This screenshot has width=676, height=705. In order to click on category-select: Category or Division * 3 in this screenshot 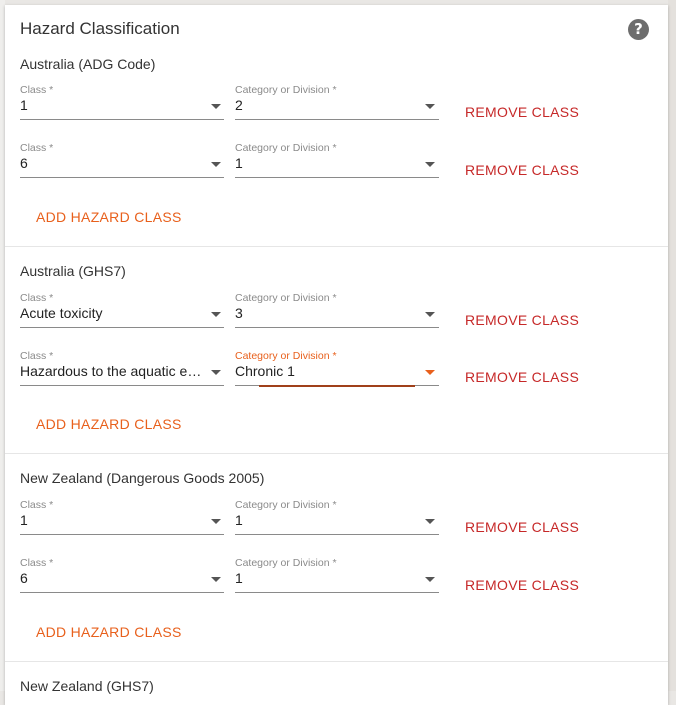, I will do `click(337, 312)`.